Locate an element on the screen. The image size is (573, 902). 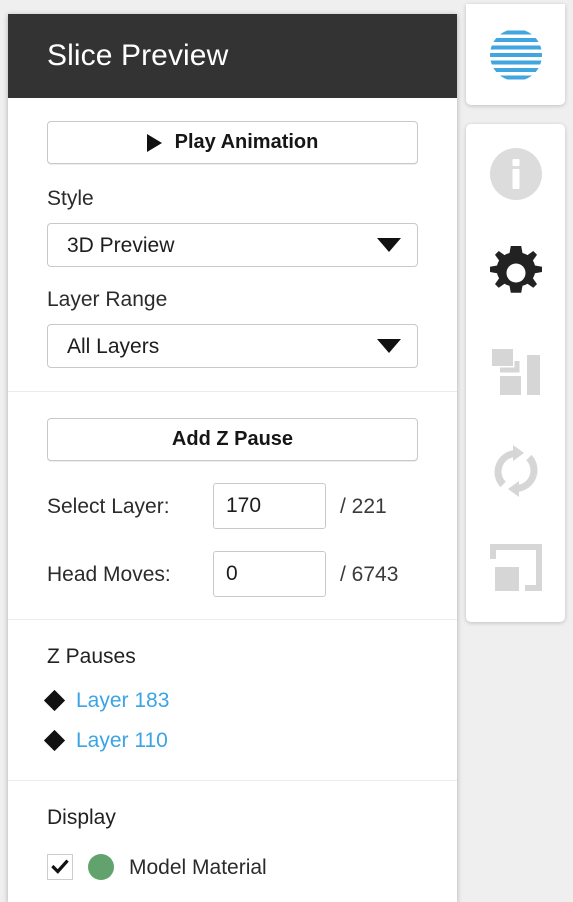
display-list-item: Model Material is located at coordinates (232, 867).